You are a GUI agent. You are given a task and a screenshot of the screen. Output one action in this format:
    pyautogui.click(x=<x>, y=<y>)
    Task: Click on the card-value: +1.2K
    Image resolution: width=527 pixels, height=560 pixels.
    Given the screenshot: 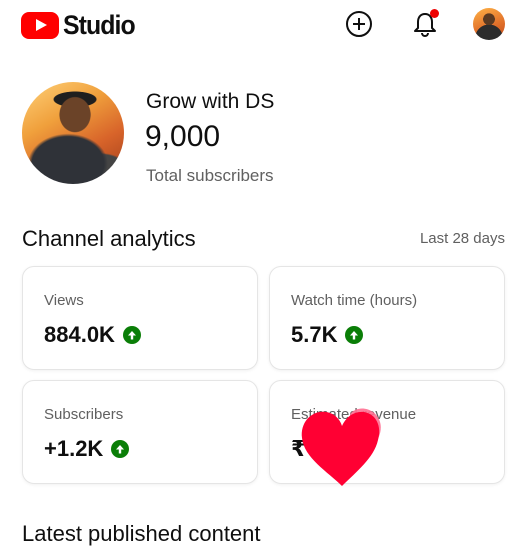 What is the action you would take?
    pyautogui.click(x=74, y=448)
    